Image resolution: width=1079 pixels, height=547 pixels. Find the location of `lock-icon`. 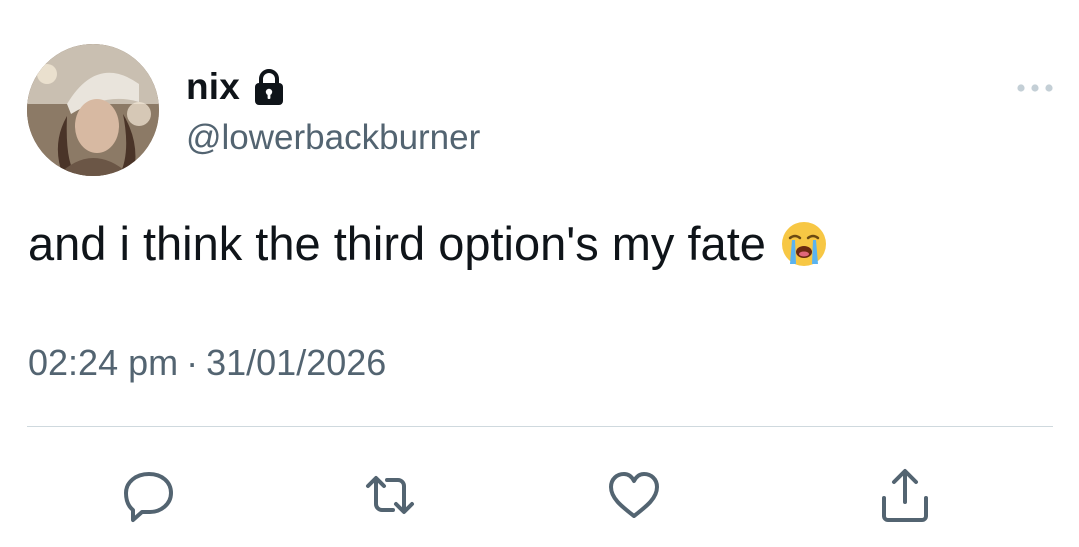

lock-icon is located at coordinates (269, 87).